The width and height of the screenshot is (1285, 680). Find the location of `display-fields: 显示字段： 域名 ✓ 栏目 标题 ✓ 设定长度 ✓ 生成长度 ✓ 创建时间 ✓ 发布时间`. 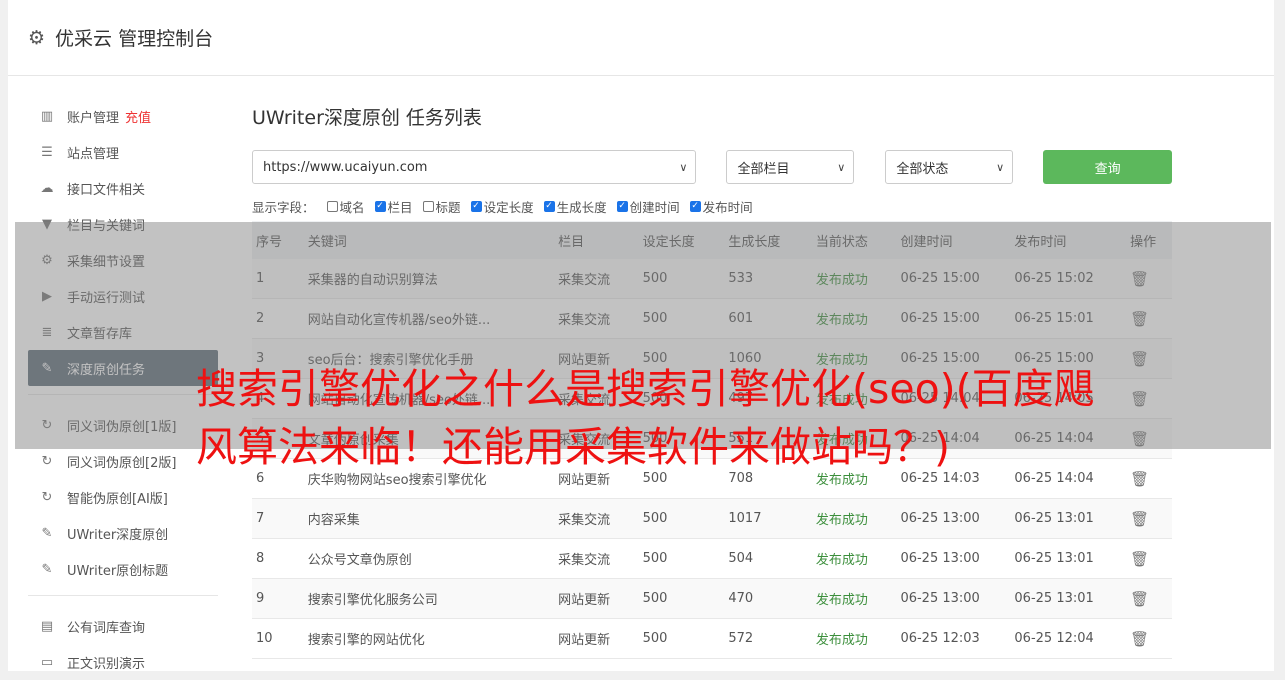

display-fields: 显示字段： 域名 ✓ 栏目 标题 ✓ 设定长度 ✓ 生成长度 ✓ 创建时间 ✓ 发布时间 is located at coordinates (712, 206).